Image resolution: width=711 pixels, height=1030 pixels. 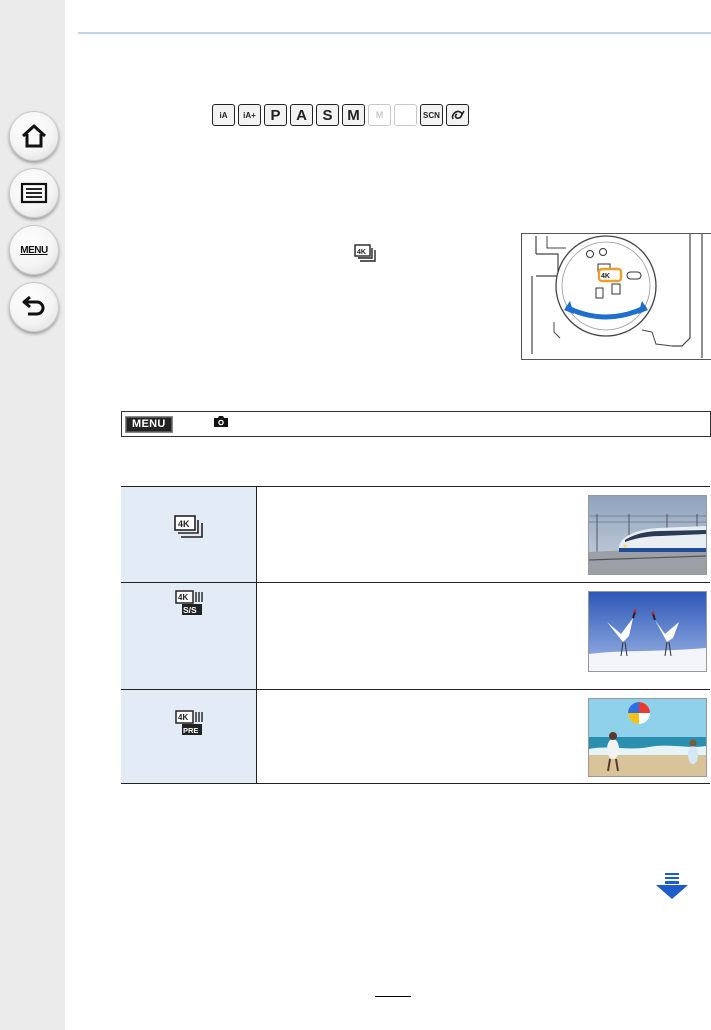 I want to click on 4k-burst-icon: 4K, so click(x=188, y=513).